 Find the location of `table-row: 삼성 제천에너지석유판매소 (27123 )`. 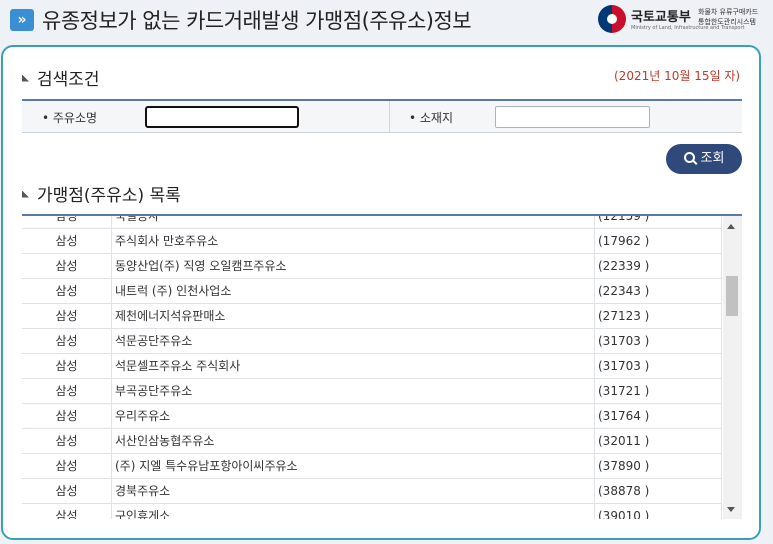

table-row: 삼성 제천에너지석유판매소 (27123 ) is located at coordinates (372, 316).